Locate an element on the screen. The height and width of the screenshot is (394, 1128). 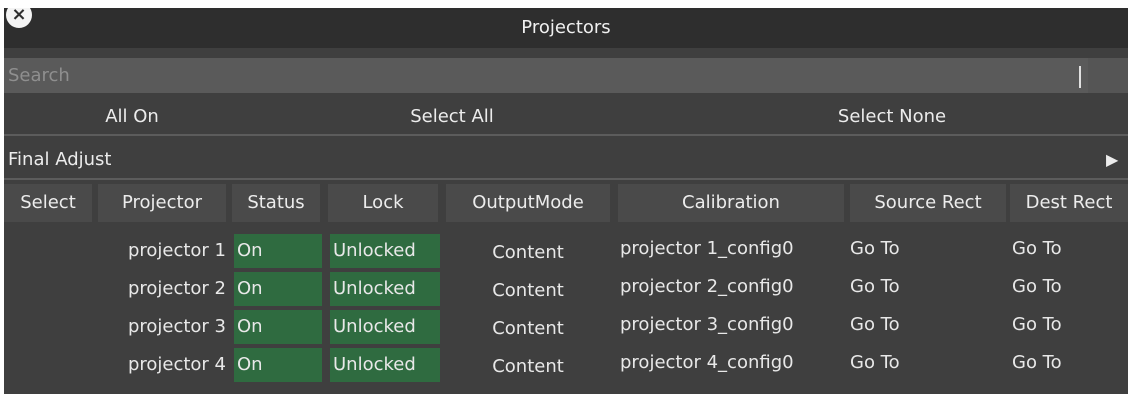
column-header-calibration: Calibration is located at coordinates (731, 203).